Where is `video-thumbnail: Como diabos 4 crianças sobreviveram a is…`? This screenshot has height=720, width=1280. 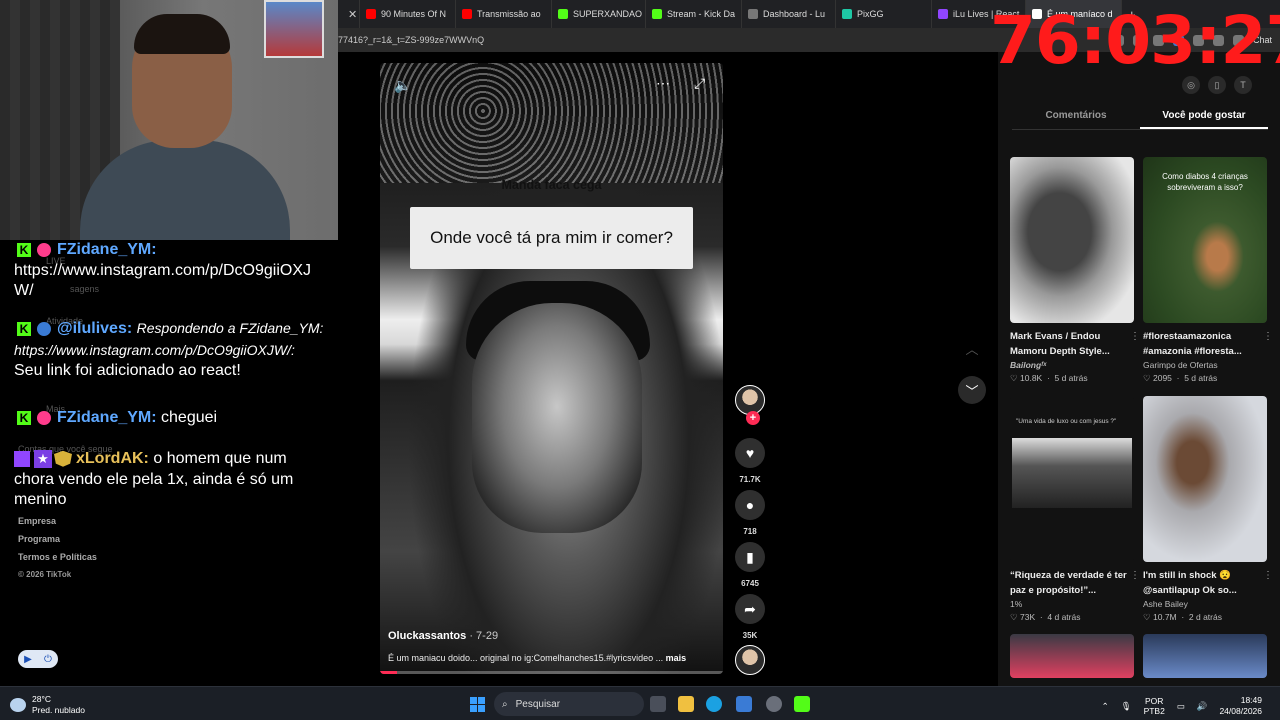
video-thumbnail: Como diabos 4 crianças sobreviveram a is… is located at coordinates (1205, 240).